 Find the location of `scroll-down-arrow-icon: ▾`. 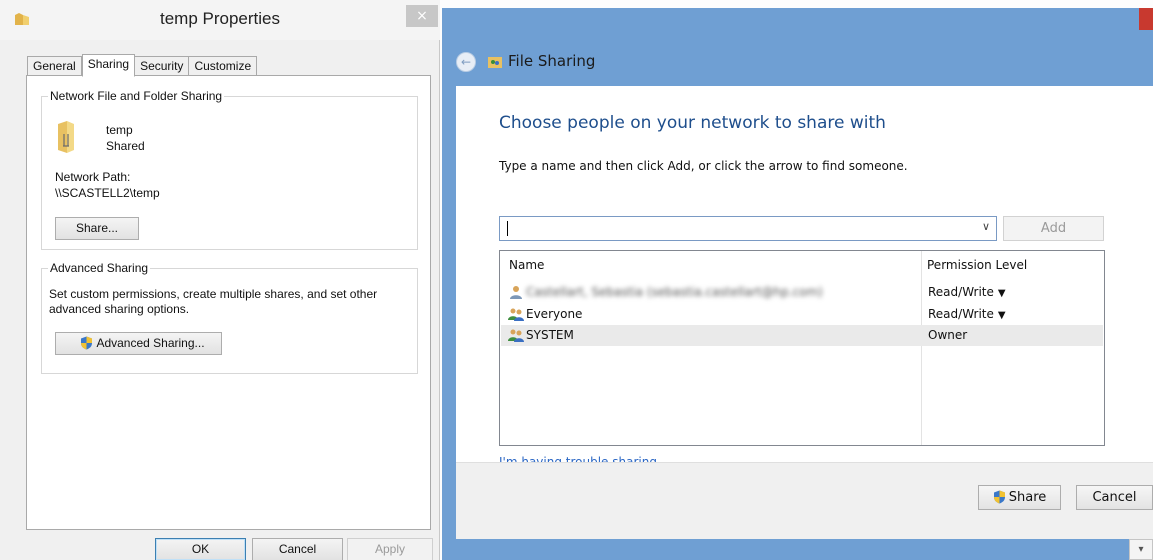

scroll-down-arrow-icon: ▾ is located at coordinates (1141, 549).